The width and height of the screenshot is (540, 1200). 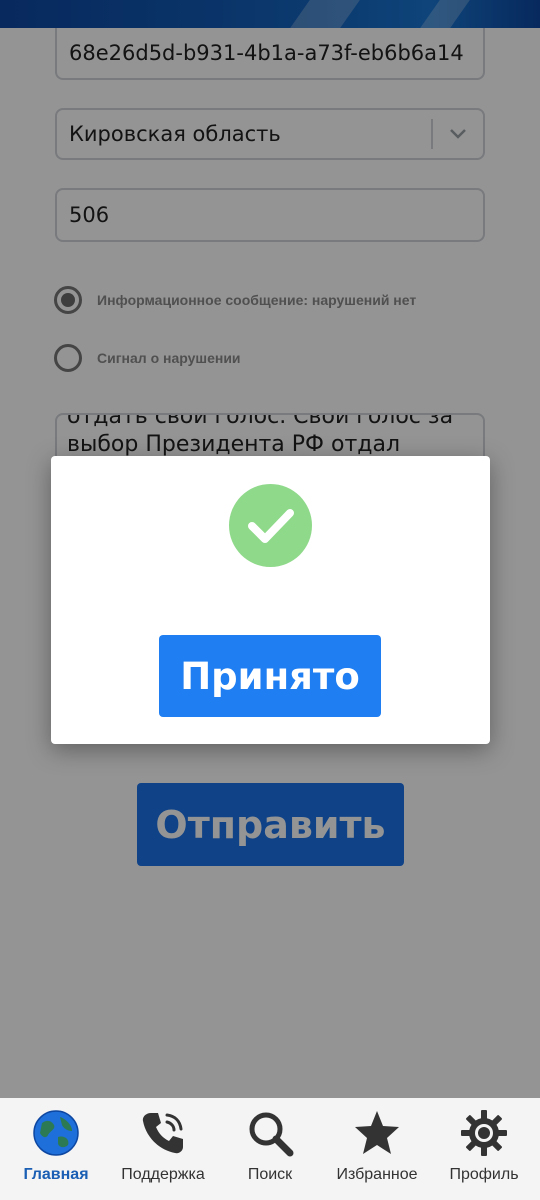 I want to click on nav-item-home: Главная, so click(x=56, y=1154).